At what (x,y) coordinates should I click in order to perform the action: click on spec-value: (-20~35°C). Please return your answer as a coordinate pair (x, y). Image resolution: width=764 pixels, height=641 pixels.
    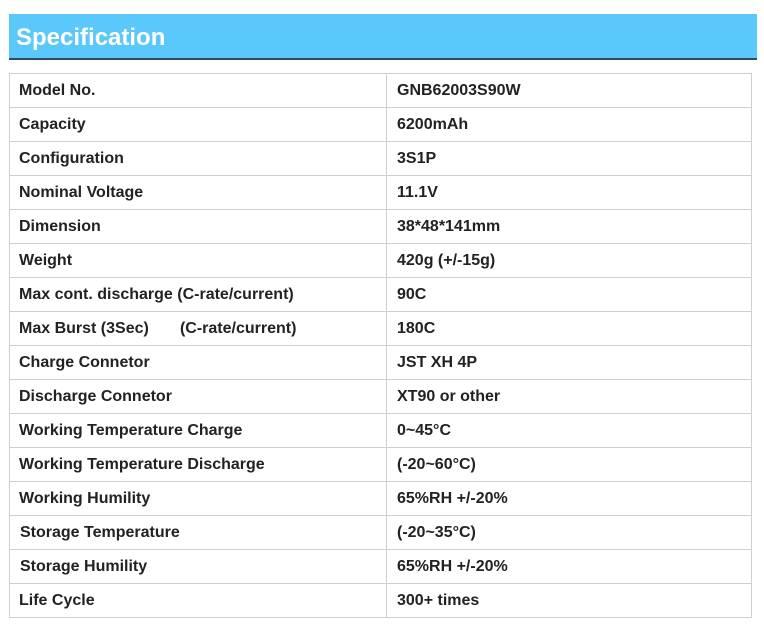
    Looking at the image, I should click on (569, 532).